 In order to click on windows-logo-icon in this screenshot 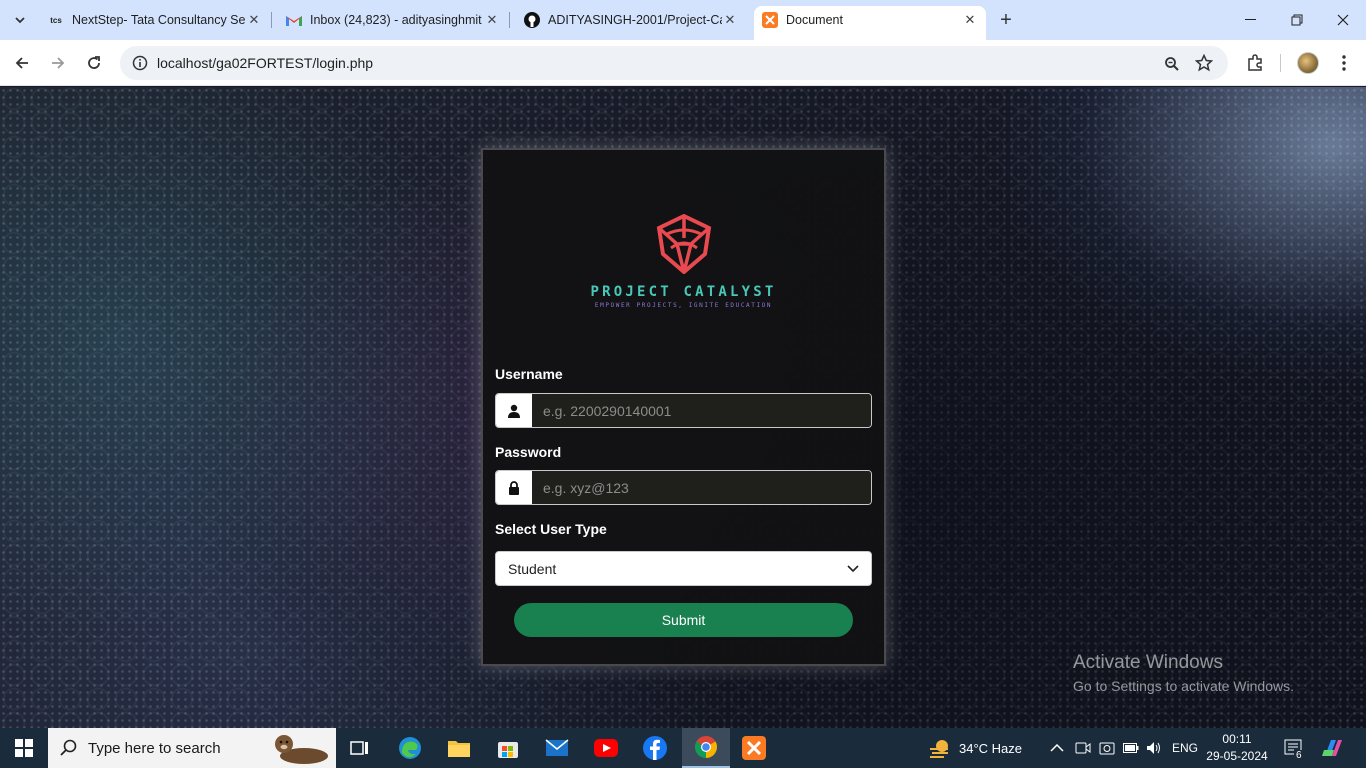, I will do `click(24, 748)`.